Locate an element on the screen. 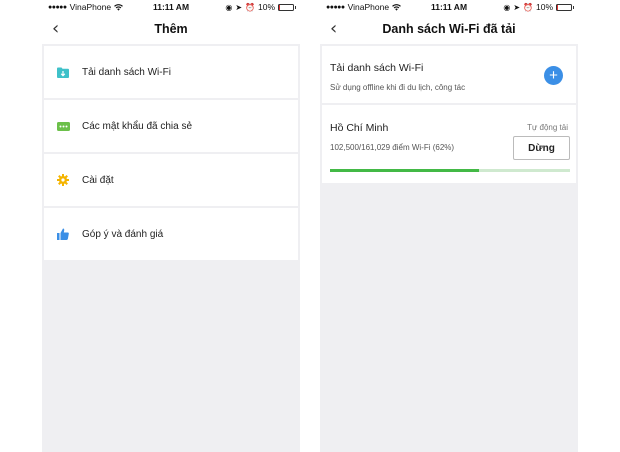  menu-item-settings: Cài đặt is located at coordinates (171, 180).